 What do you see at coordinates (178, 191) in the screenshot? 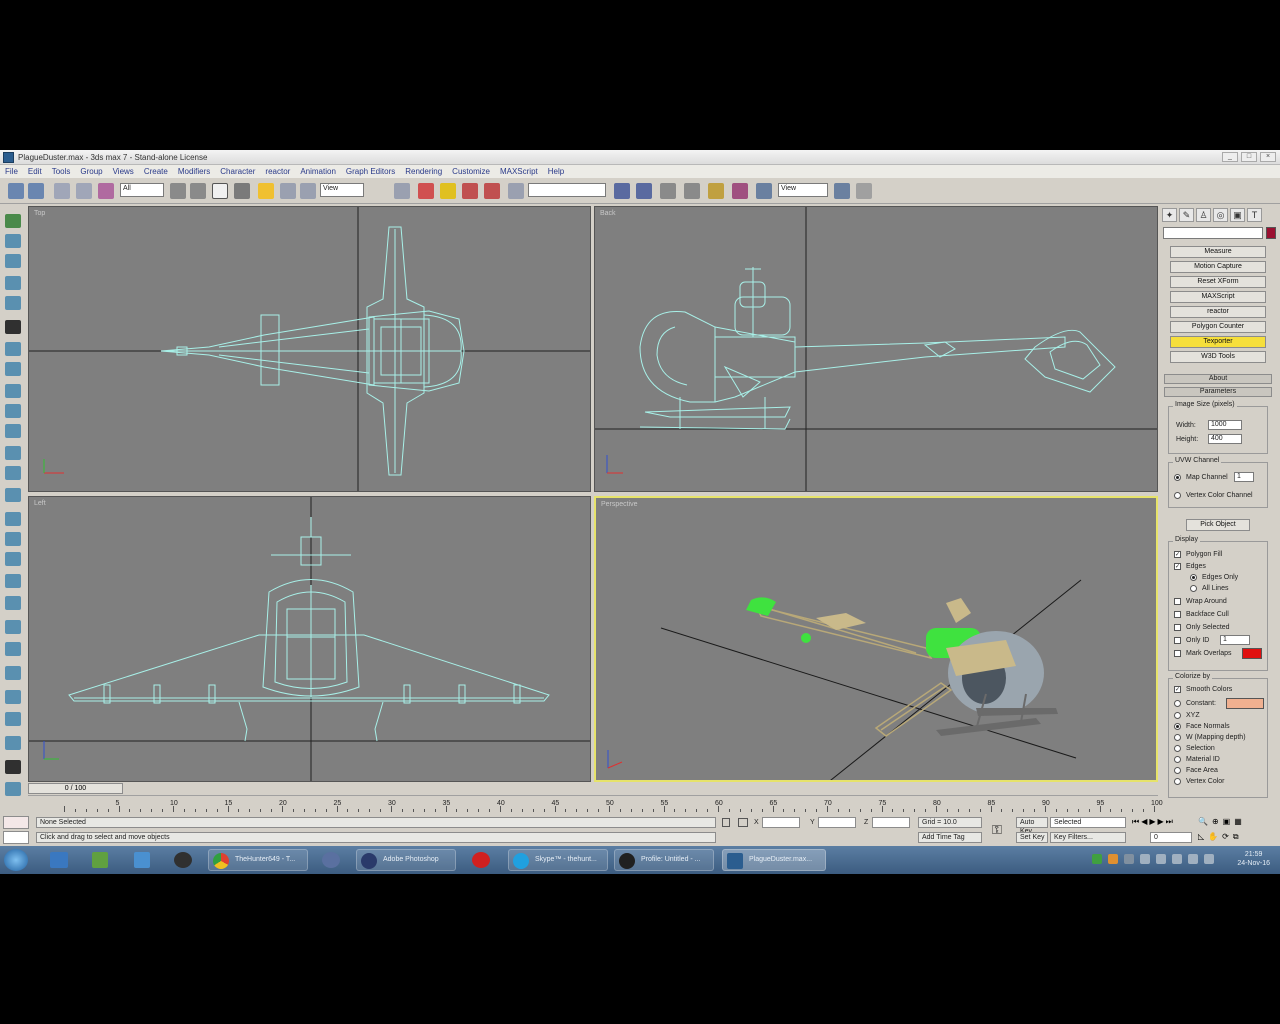
I see `select-object-icon` at bounding box center [178, 191].